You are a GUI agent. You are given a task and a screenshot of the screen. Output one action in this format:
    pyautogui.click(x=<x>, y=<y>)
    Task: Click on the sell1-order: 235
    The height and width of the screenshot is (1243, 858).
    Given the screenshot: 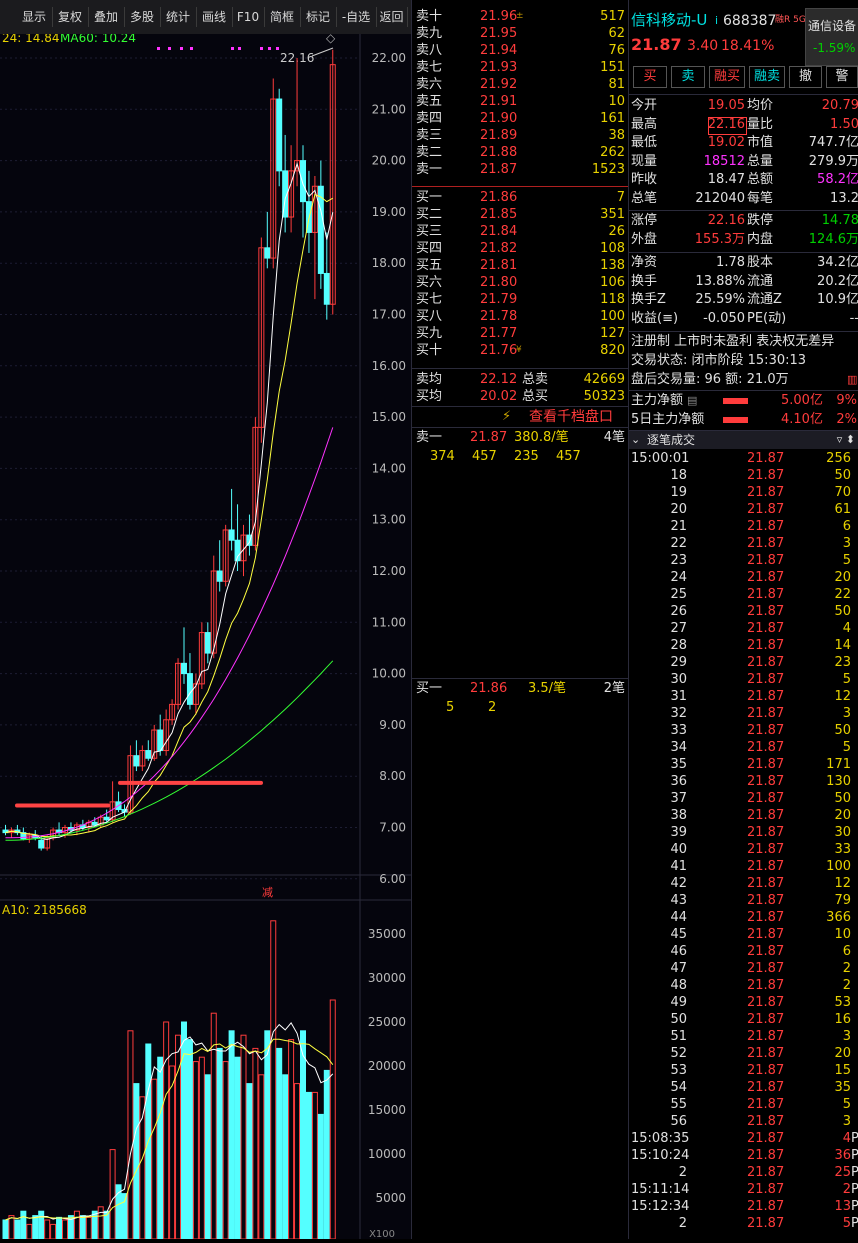 What is the action you would take?
    pyautogui.click(x=526, y=456)
    